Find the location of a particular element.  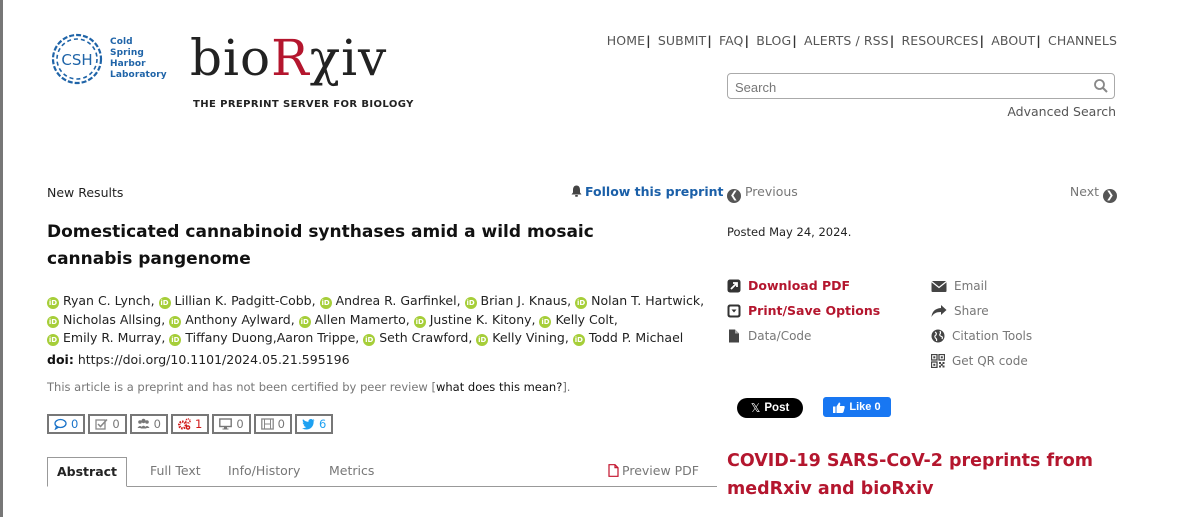

tab-info-history: Info/History is located at coordinates (264, 471).